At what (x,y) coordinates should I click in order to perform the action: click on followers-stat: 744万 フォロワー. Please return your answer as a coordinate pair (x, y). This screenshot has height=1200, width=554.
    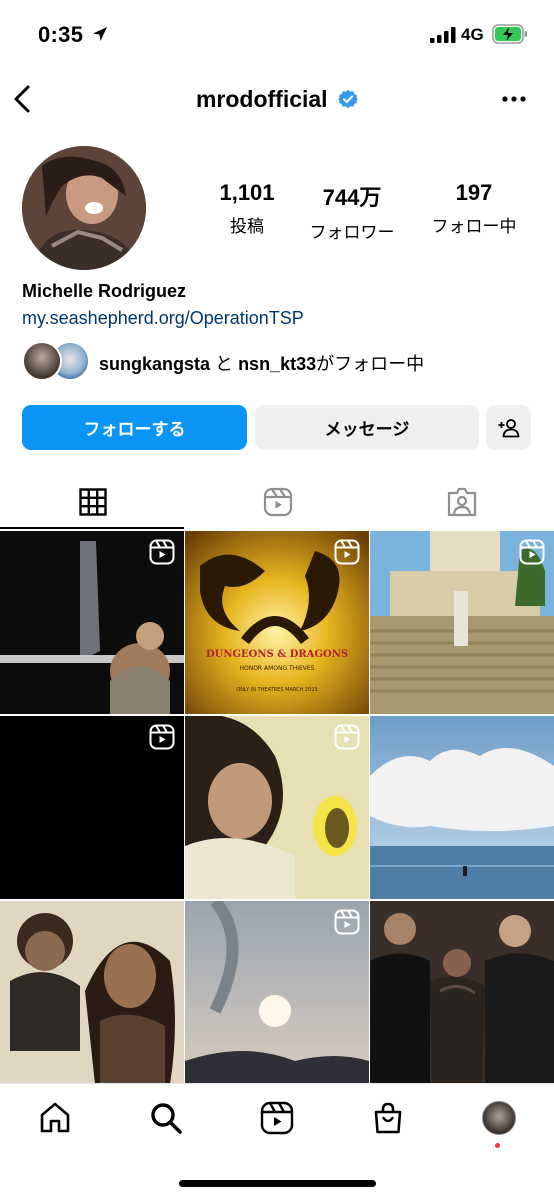
    Looking at the image, I should click on (352, 211).